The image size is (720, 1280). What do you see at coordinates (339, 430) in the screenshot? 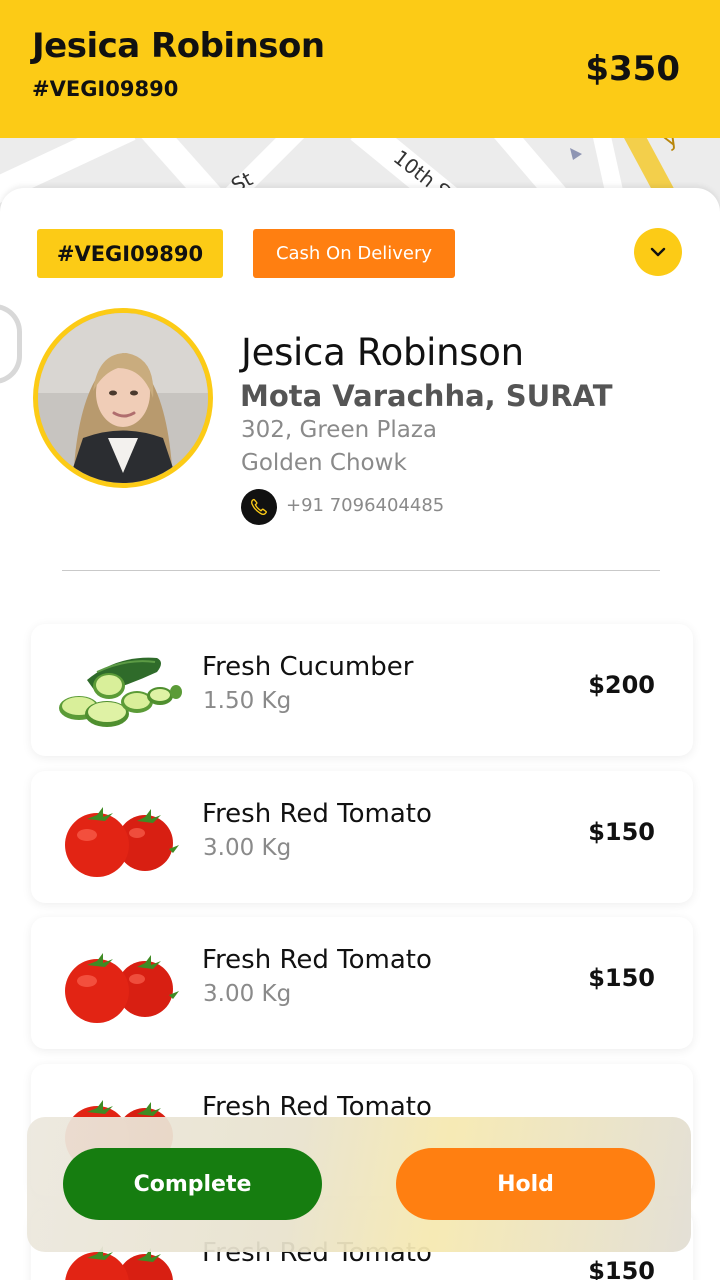
I see `customer-address-line1: 302, Green Plaza` at bounding box center [339, 430].